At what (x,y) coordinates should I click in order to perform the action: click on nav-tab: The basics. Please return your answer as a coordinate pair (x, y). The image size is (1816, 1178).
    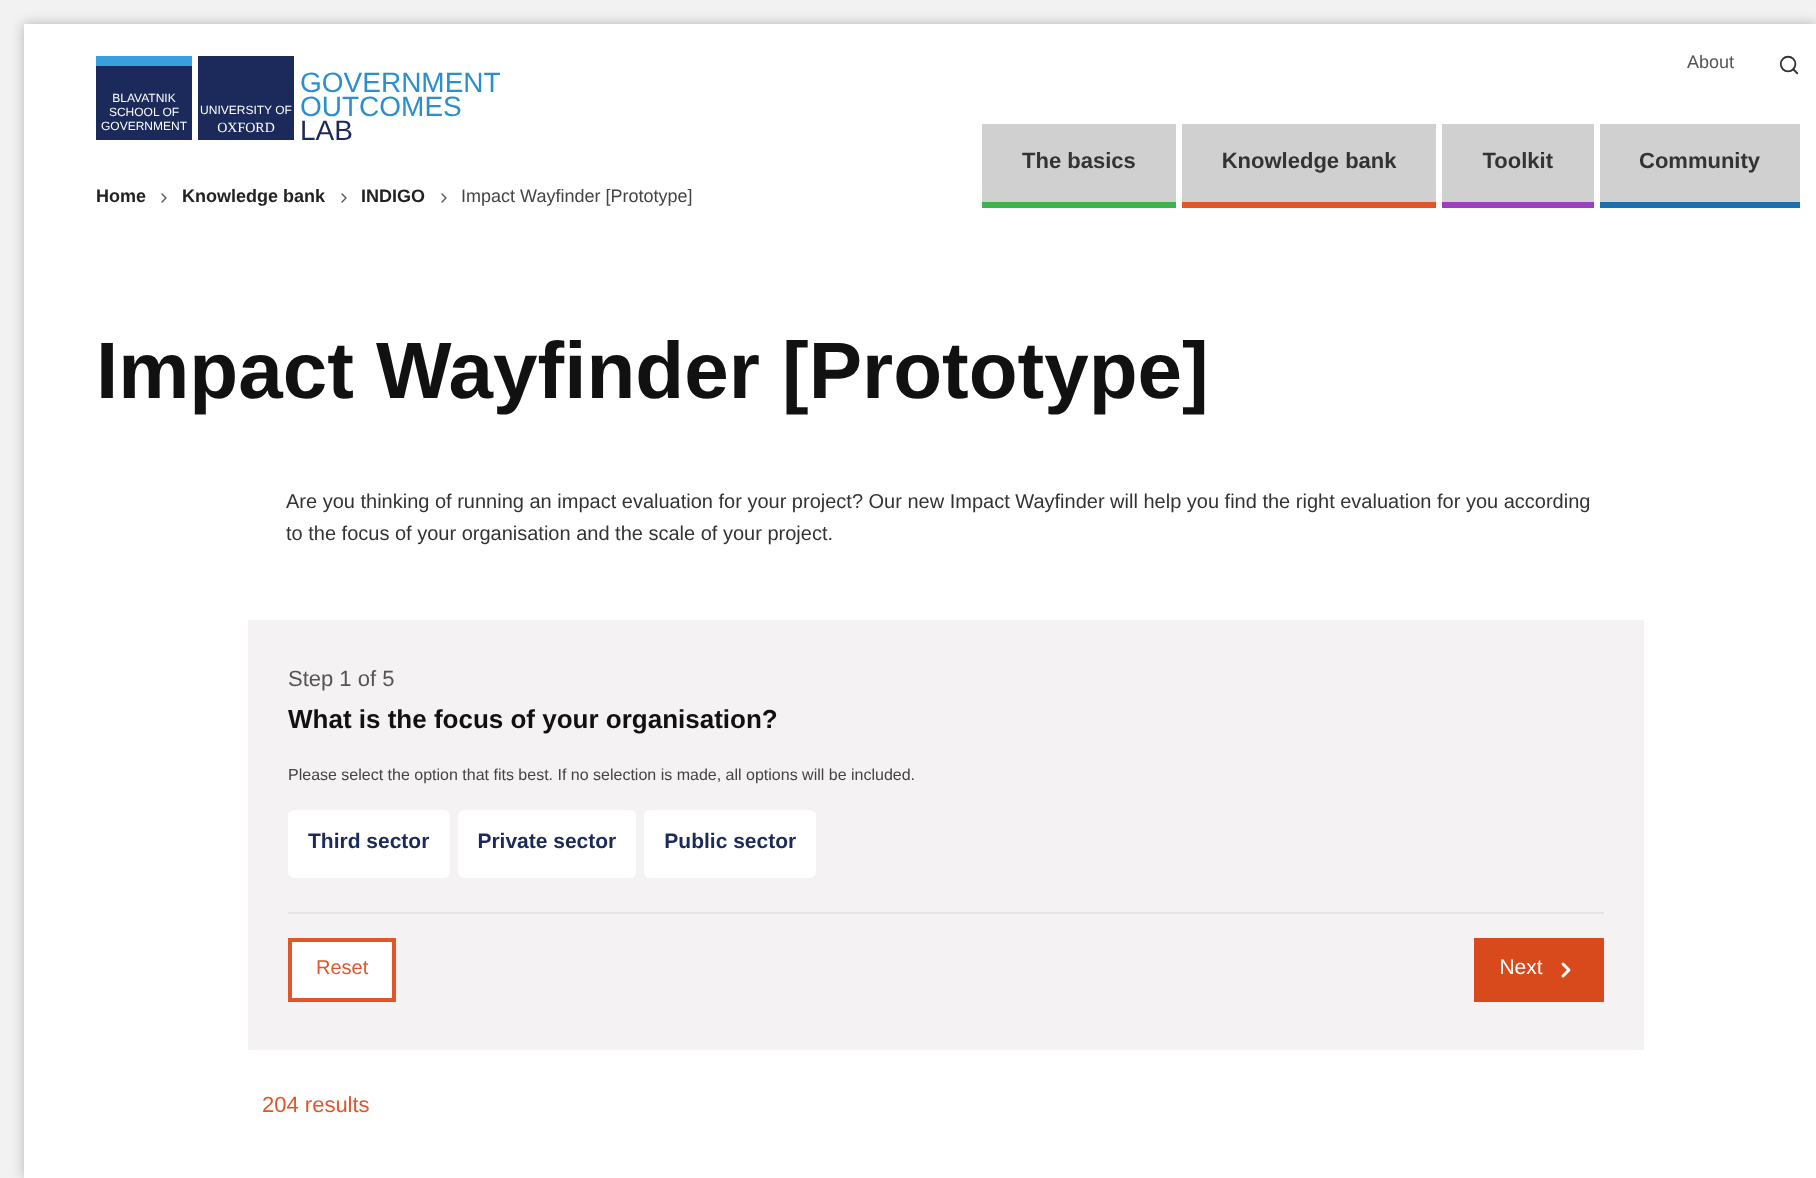
    Looking at the image, I should click on (1079, 166).